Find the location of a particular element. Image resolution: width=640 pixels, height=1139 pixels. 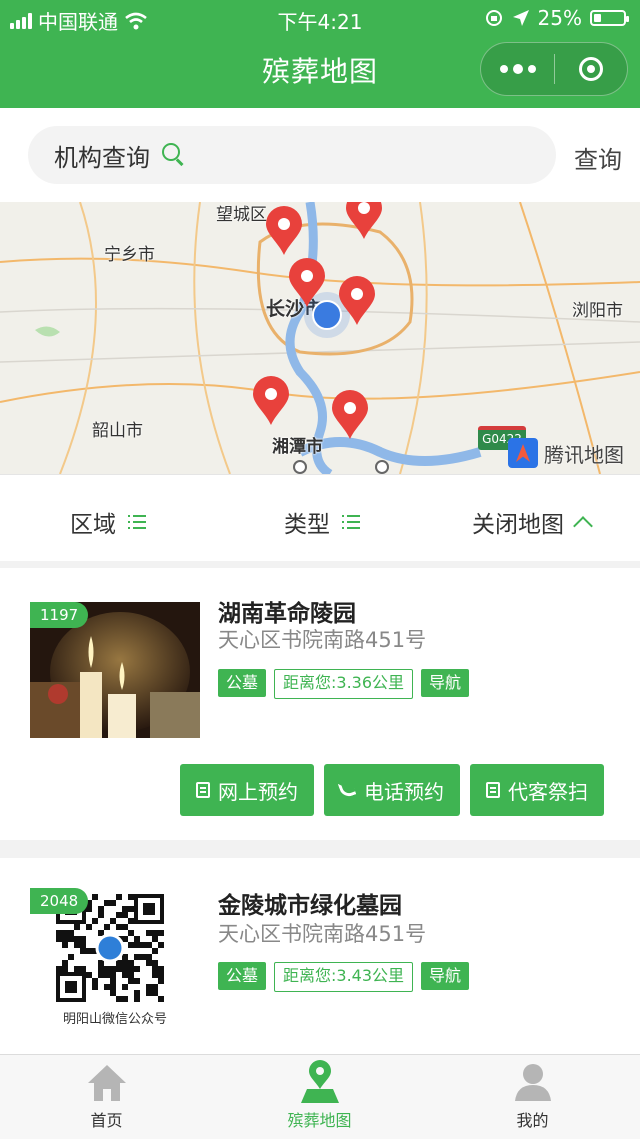

mini-program-capsule is located at coordinates (554, 69).